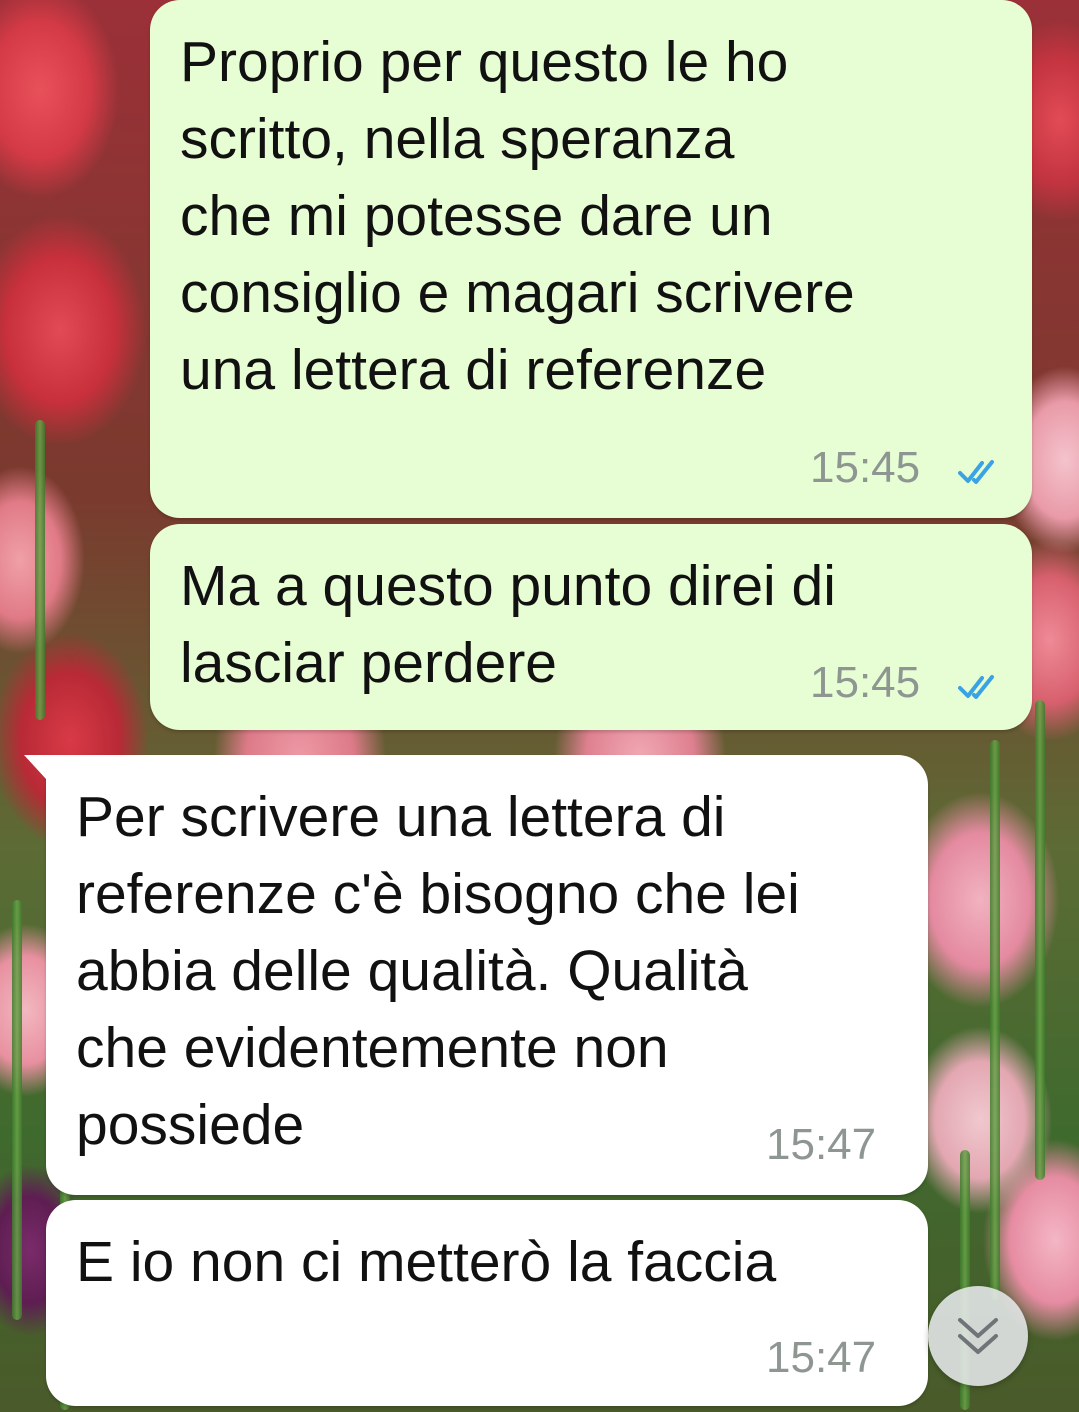  I want to click on bubble-tail, so click(35, 767).